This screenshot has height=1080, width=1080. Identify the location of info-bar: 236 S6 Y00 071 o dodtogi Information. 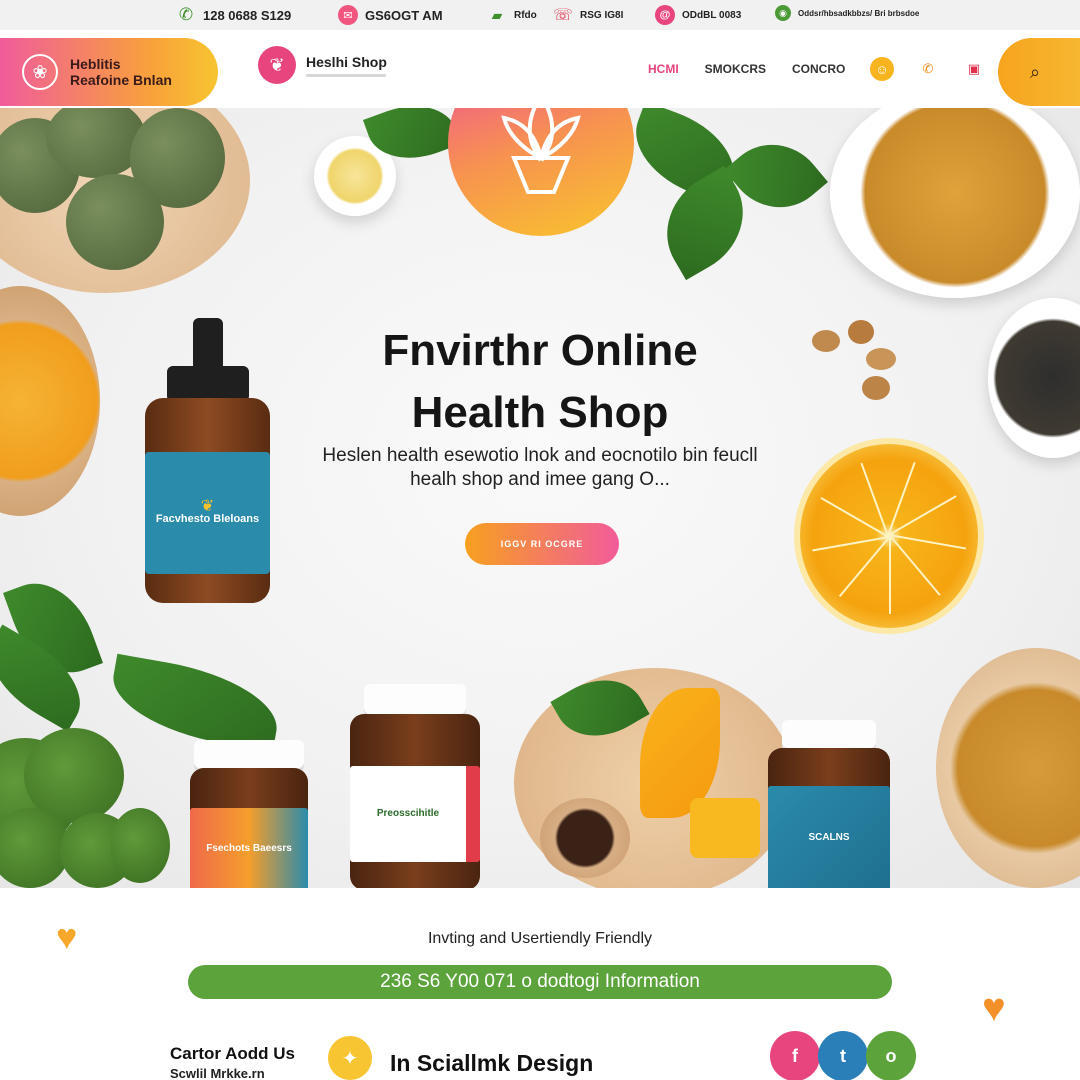
(540, 982).